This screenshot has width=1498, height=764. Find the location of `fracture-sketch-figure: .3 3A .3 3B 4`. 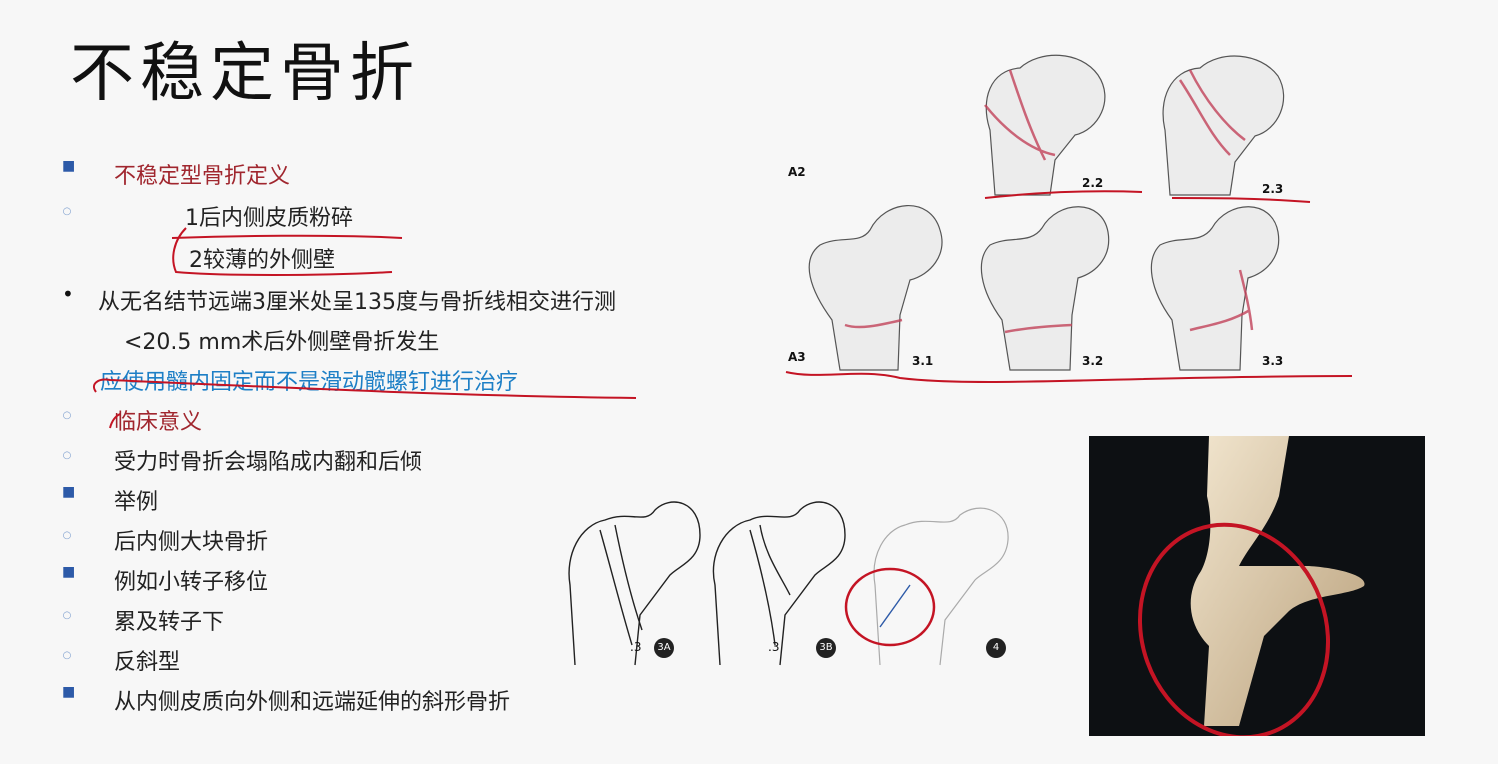

fracture-sketch-figure: .3 3A .3 3B 4 is located at coordinates (790, 582).